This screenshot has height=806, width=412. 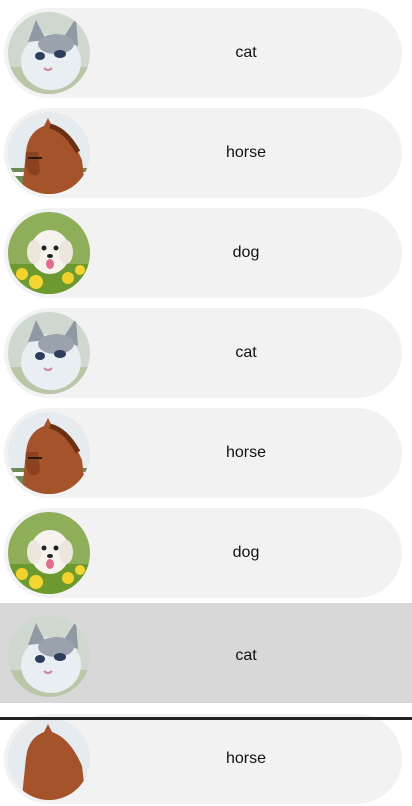 I want to click on list-item-cat-selected: cat, so click(x=206, y=653).